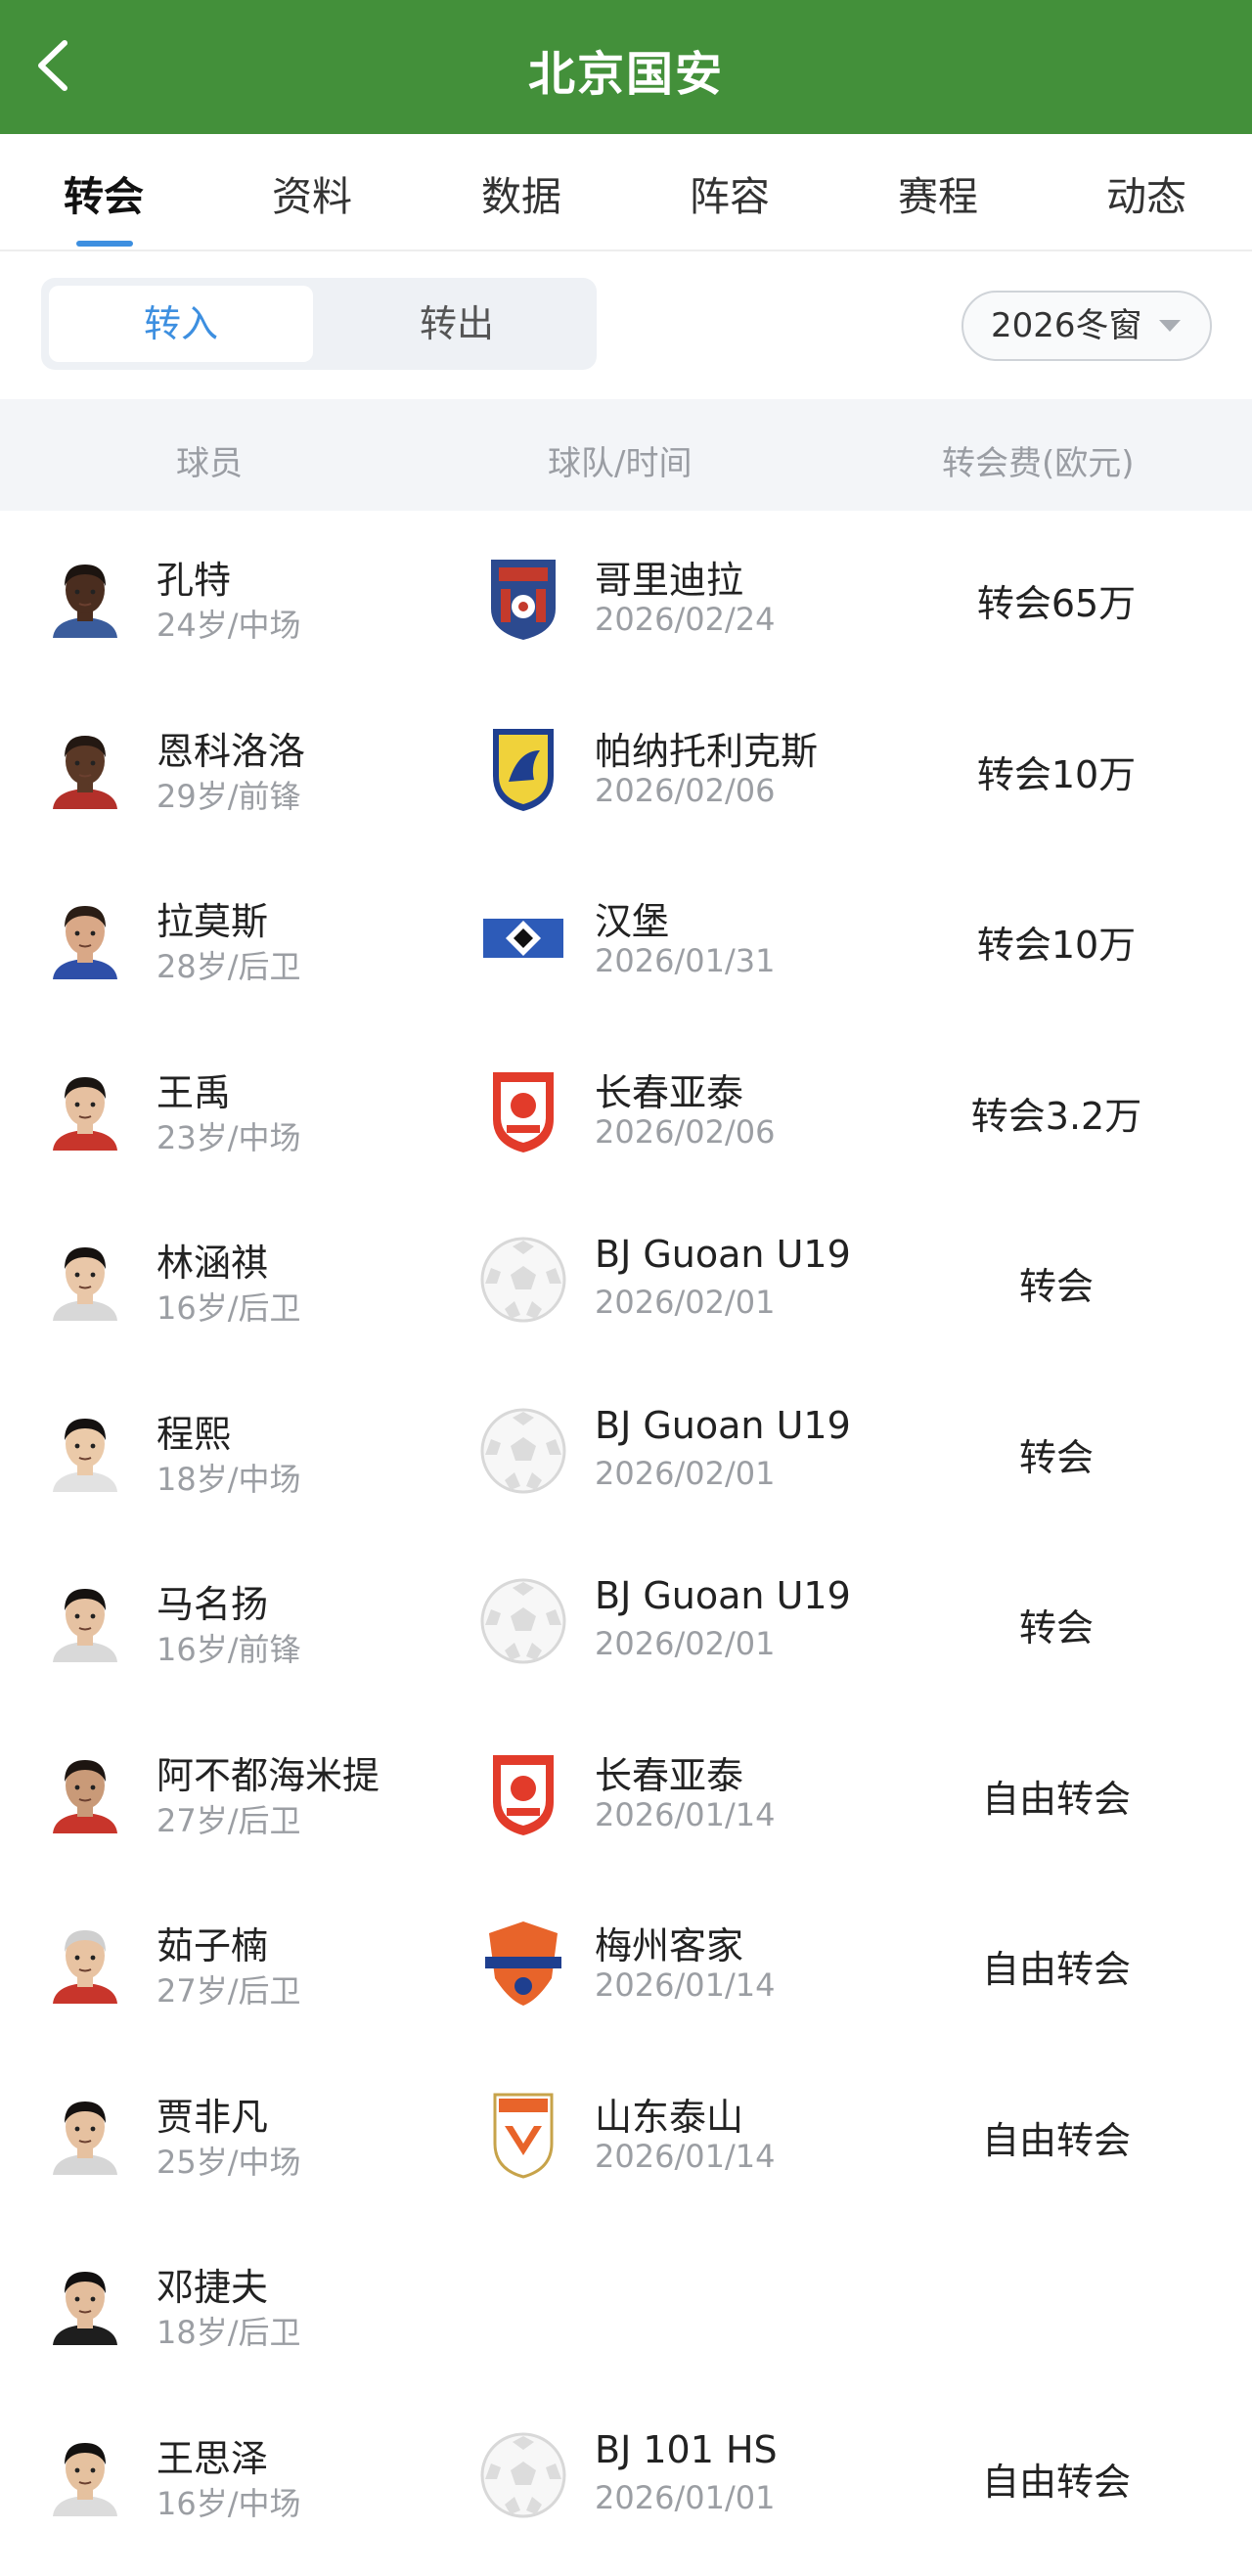 The width and height of the screenshot is (1252, 2576). Describe the element at coordinates (212, 1263) in the screenshot. I see `player-name: 林涵祺` at that location.